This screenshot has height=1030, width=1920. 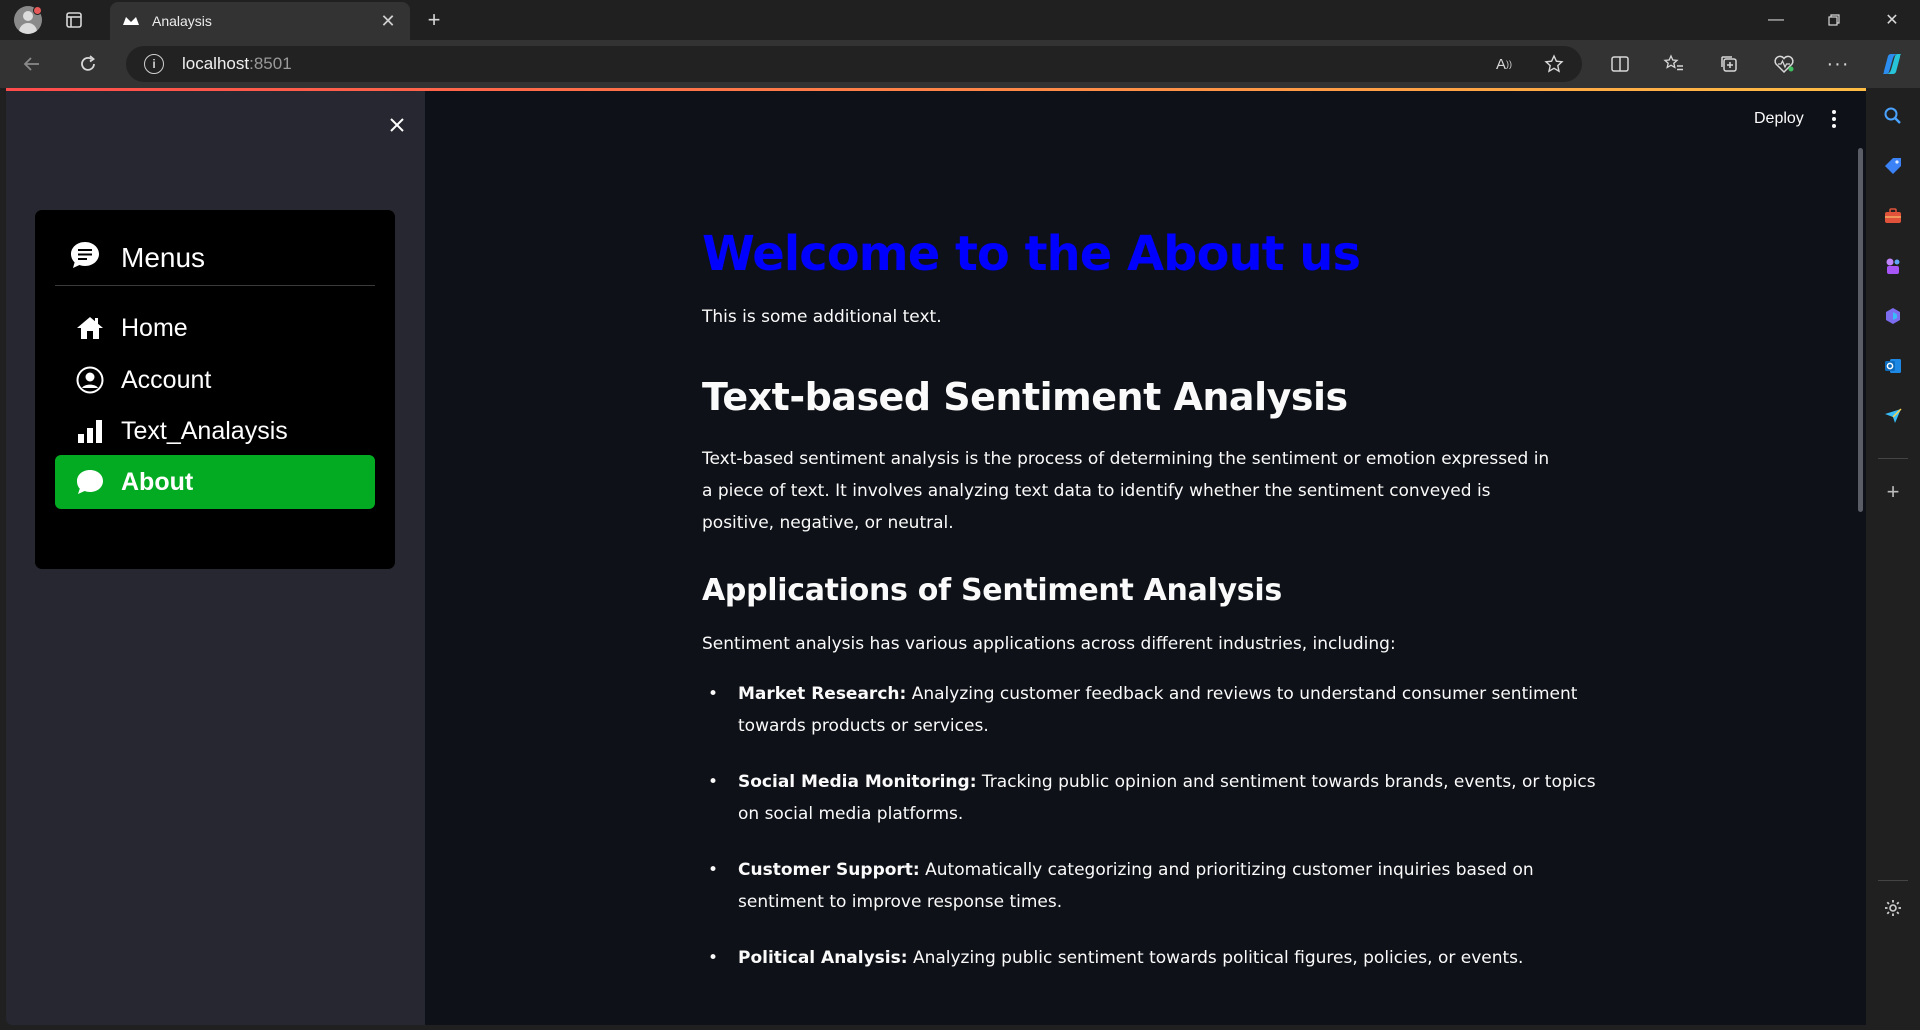 What do you see at coordinates (74, 20) in the screenshot?
I see `tab-actions-icon` at bounding box center [74, 20].